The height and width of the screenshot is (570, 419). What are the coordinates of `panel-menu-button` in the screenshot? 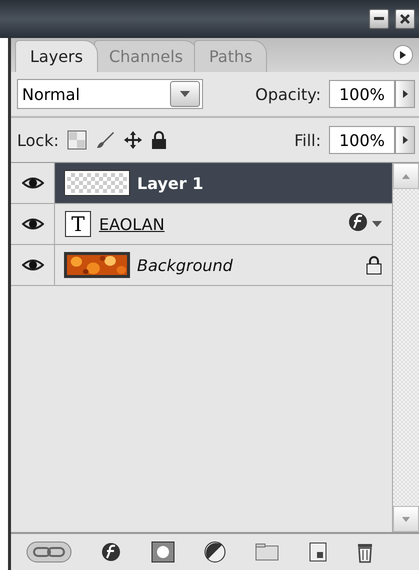 It's located at (403, 55).